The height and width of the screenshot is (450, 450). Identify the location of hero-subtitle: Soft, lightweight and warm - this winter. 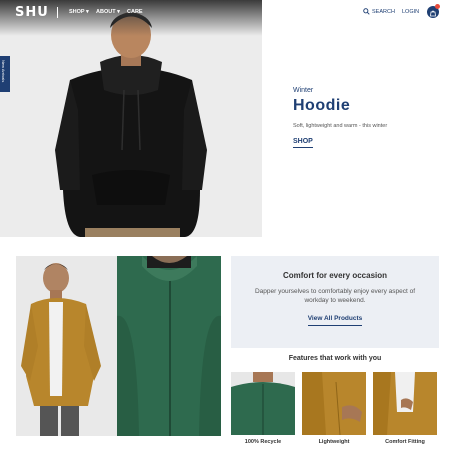
(340, 126).